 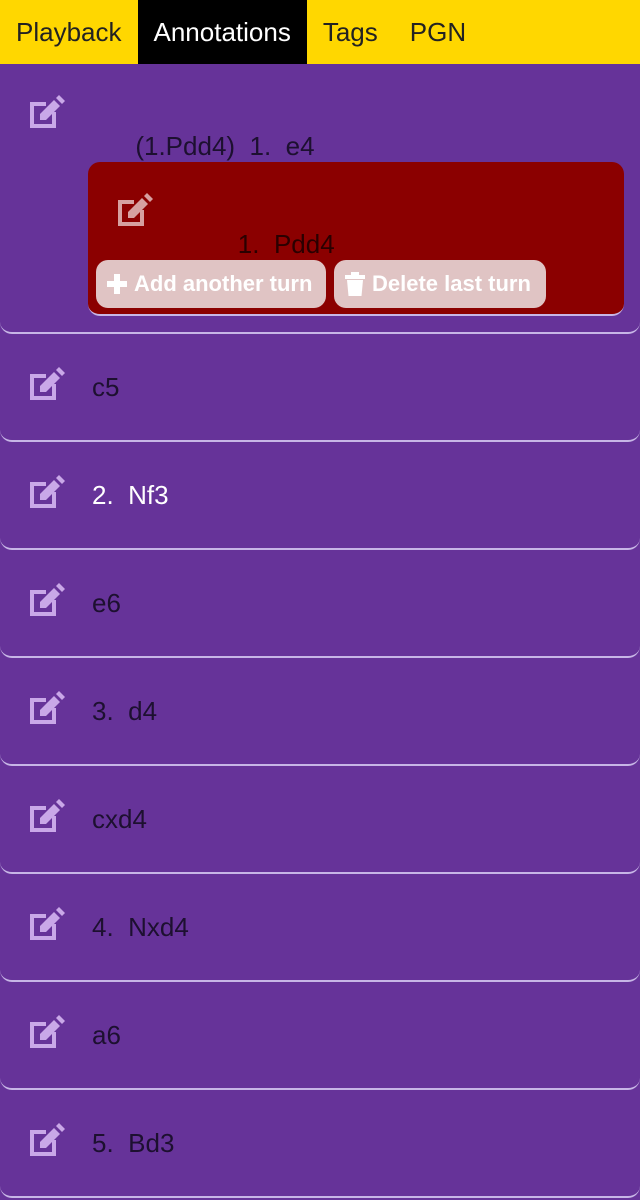 What do you see at coordinates (103, 927) in the screenshot?
I see `move-number: 4.` at bounding box center [103, 927].